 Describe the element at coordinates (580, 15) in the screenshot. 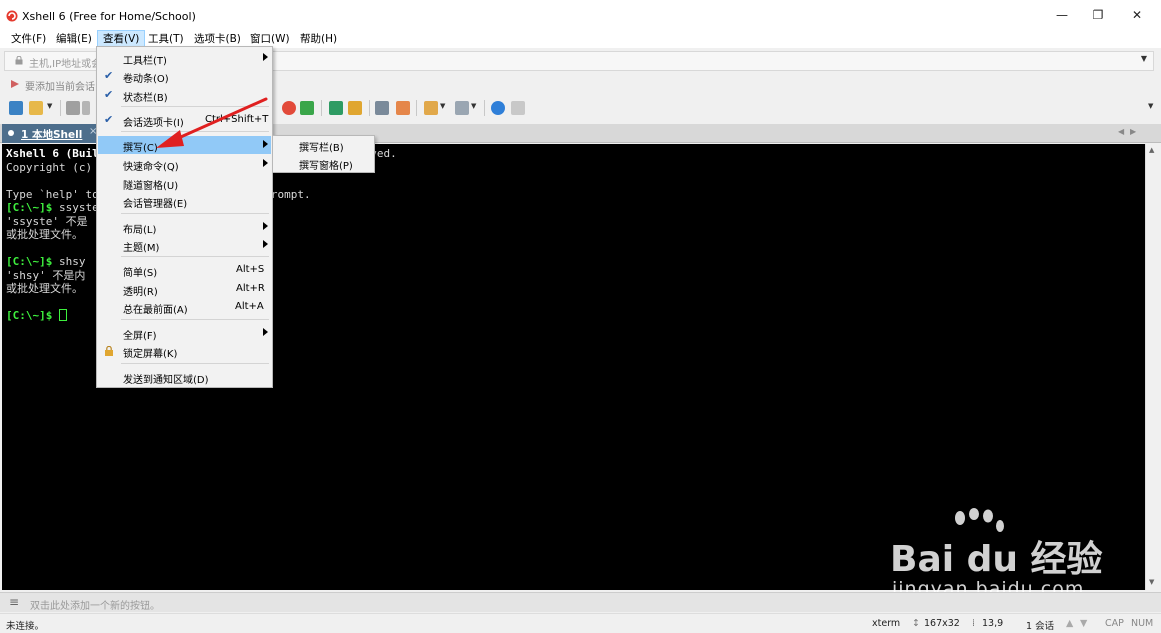

I see `title-bar: Xshell 6 (Free for Home/School) — ❐ ✕` at that location.